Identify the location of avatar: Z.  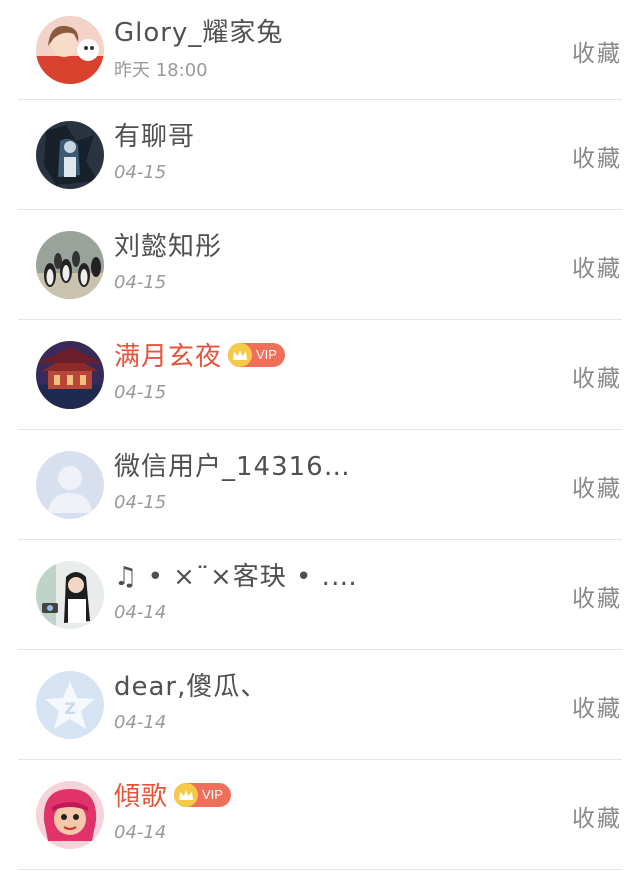
(70, 704).